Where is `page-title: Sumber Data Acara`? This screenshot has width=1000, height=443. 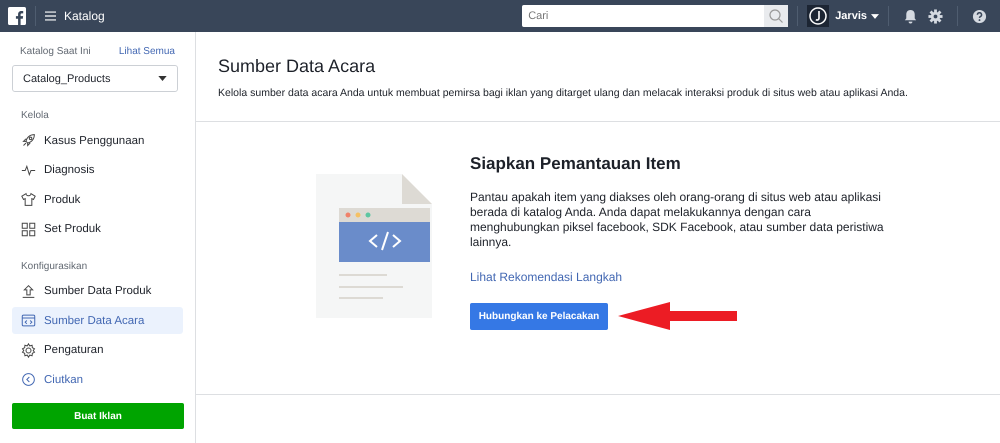 page-title: Sumber Data Acara is located at coordinates (297, 66).